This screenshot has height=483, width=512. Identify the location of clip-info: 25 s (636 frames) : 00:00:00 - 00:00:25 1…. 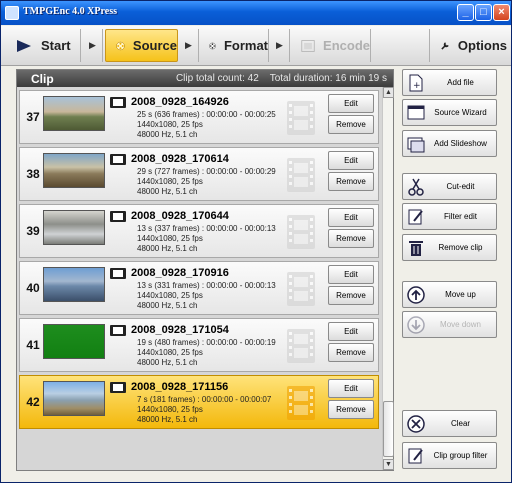
(206, 125).